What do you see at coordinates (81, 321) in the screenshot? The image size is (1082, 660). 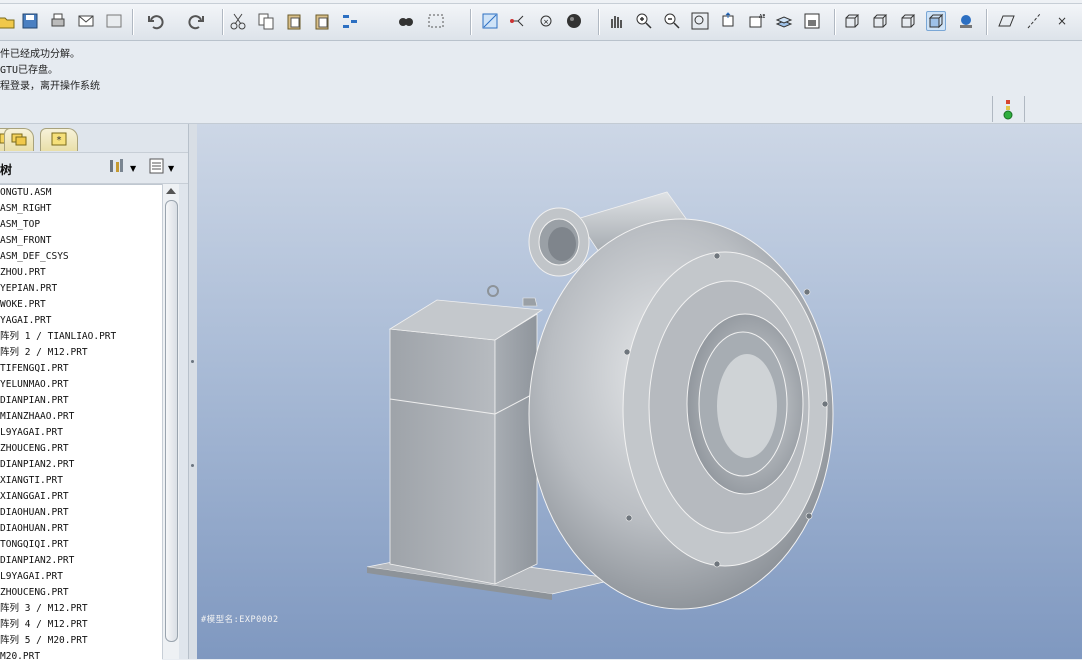 I see `tree-item: YAGAI.PRT` at bounding box center [81, 321].